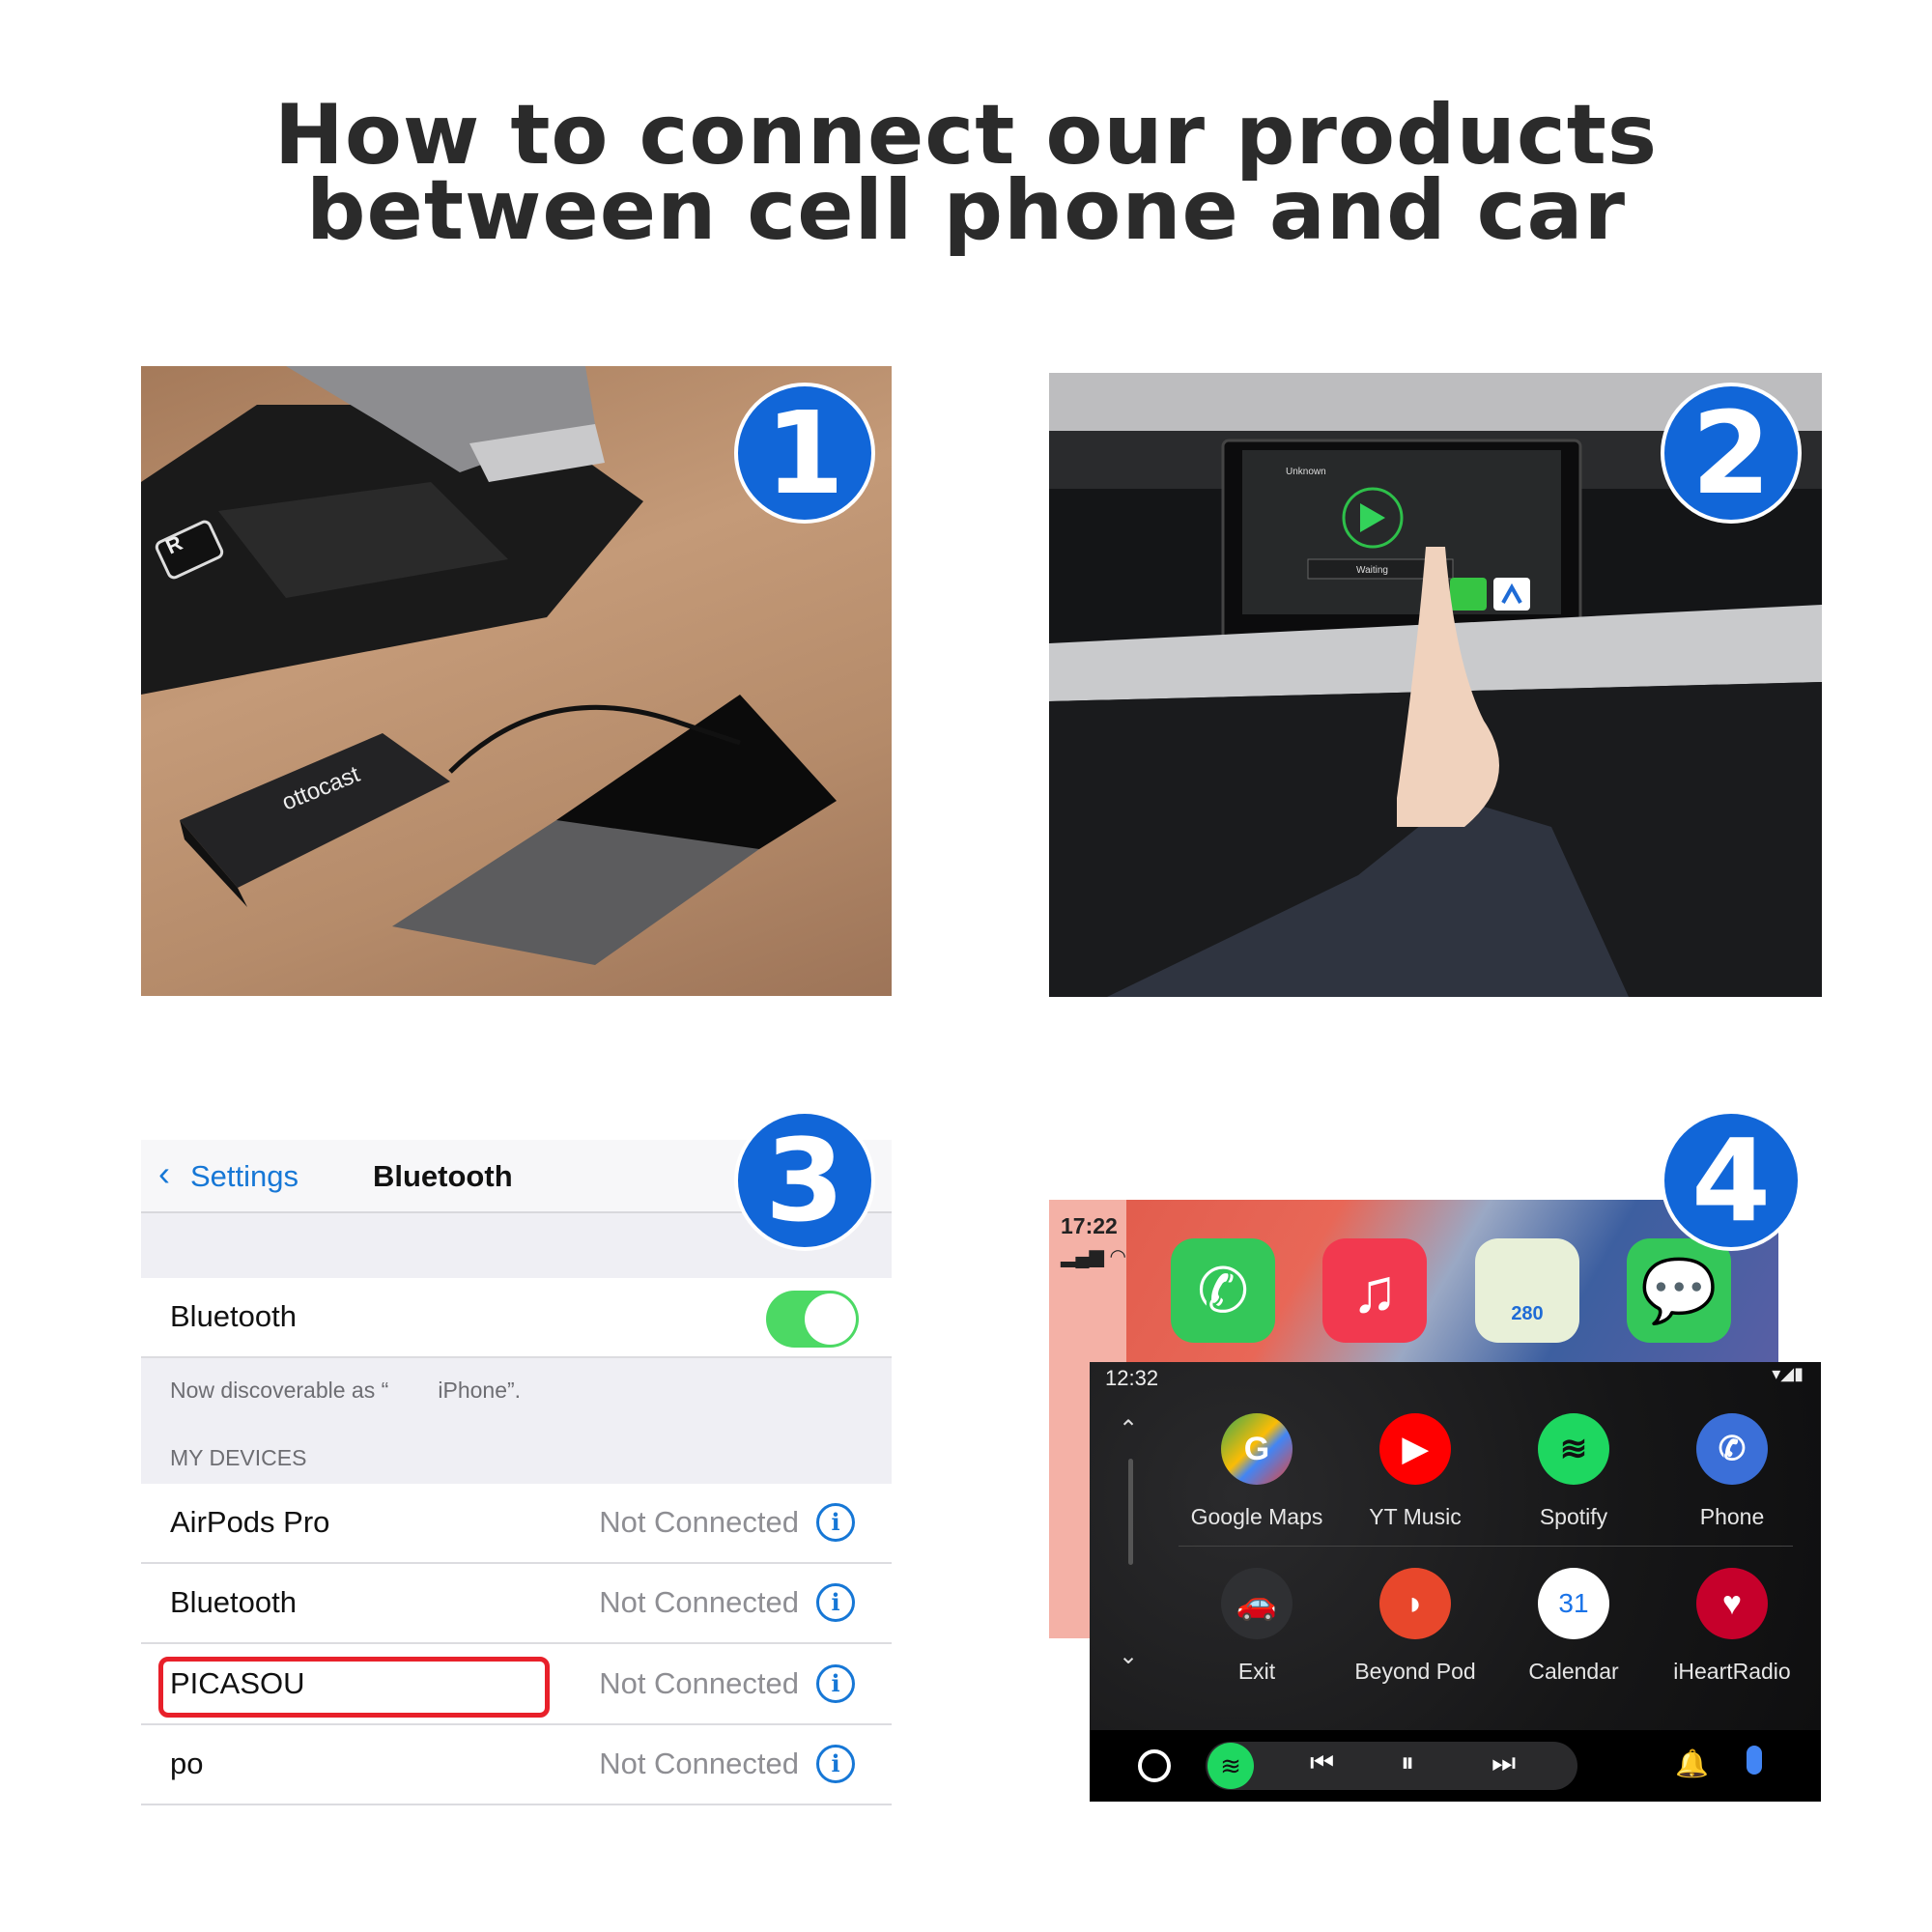  Describe the element at coordinates (1732, 1449) in the screenshot. I see `phone-icon: ✆` at that location.